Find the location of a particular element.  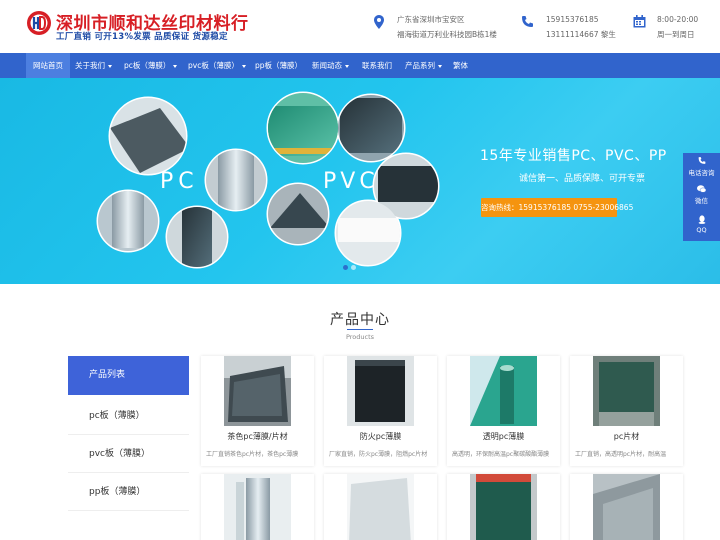

nav-label: 网站首页 is located at coordinates (48, 65).